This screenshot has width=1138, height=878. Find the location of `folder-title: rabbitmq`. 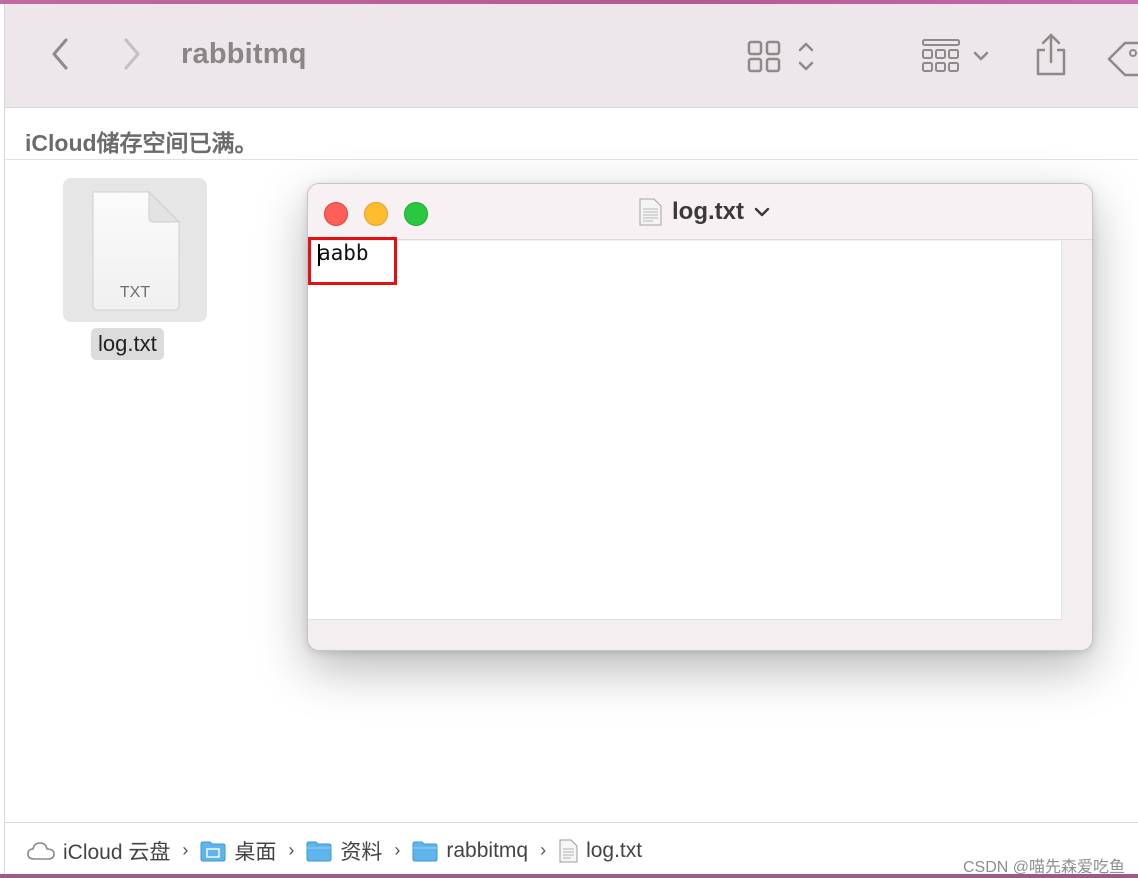

folder-title: rabbitmq is located at coordinates (244, 54).